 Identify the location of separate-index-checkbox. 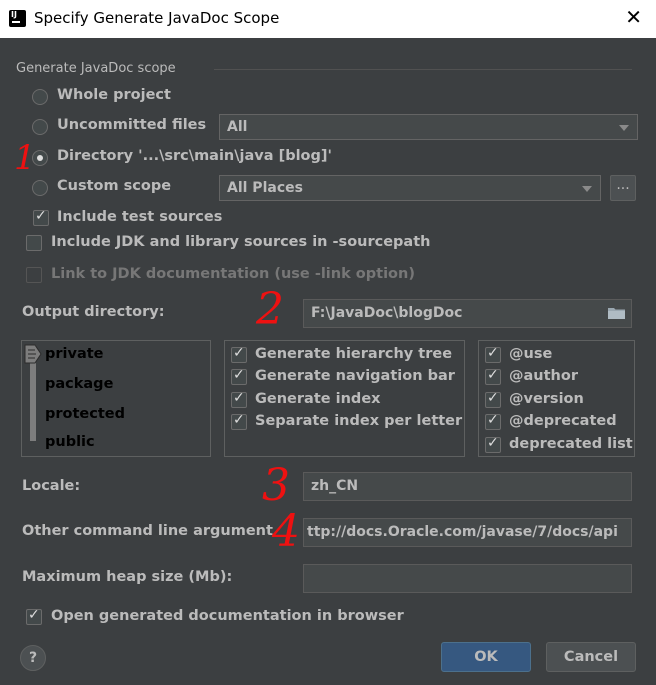
(239, 421).